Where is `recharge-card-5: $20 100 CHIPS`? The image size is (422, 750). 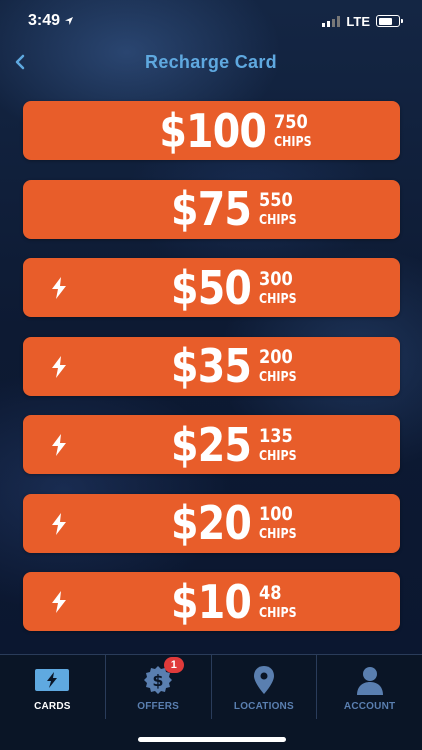 recharge-card-5: $20 100 CHIPS is located at coordinates (211, 523).